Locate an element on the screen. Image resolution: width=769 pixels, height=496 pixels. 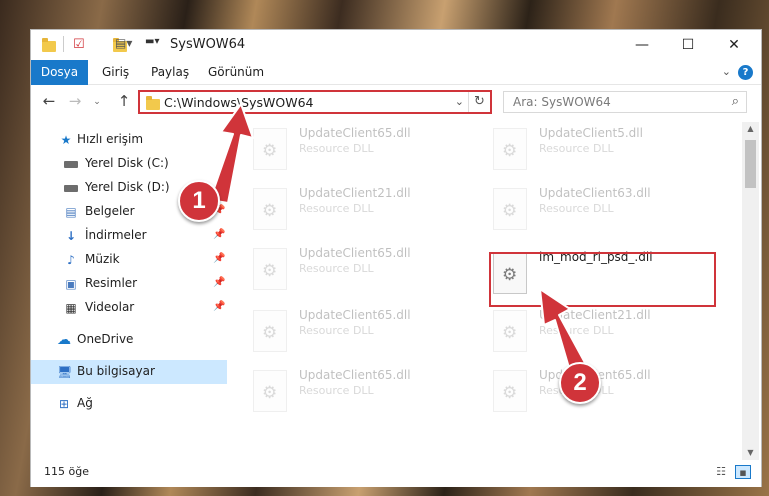
tab-view: Görünüm is located at coordinates (236, 72).